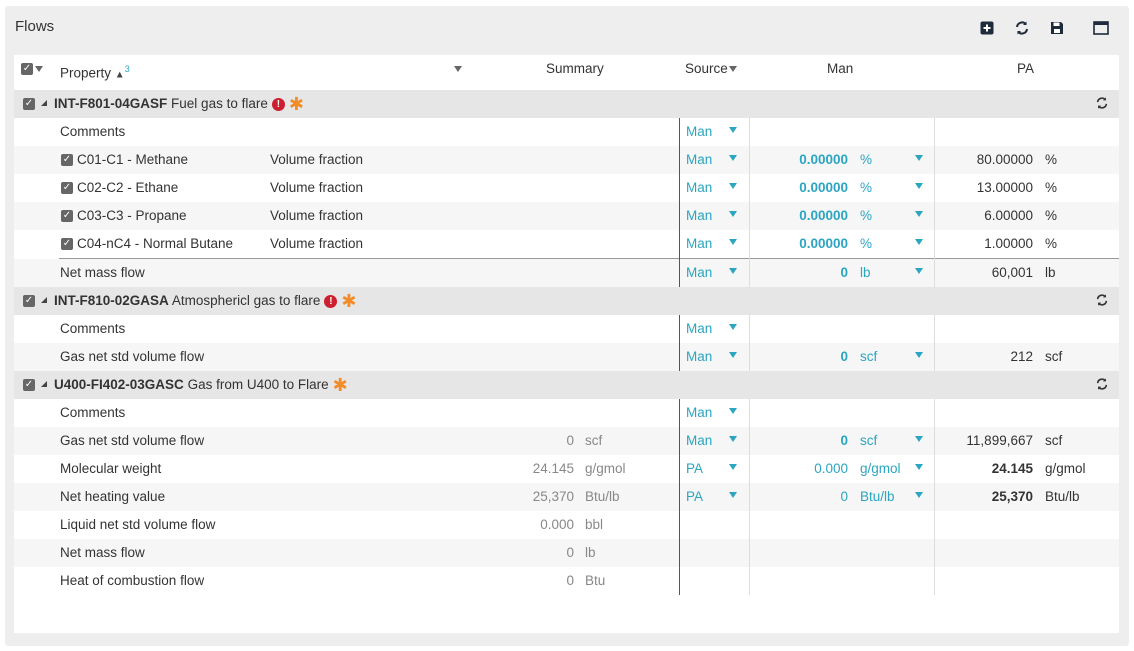 The width and height of the screenshot is (1134, 651). What do you see at coordinates (575, 69) in the screenshot?
I see `summary-column-header: Summary` at bounding box center [575, 69].